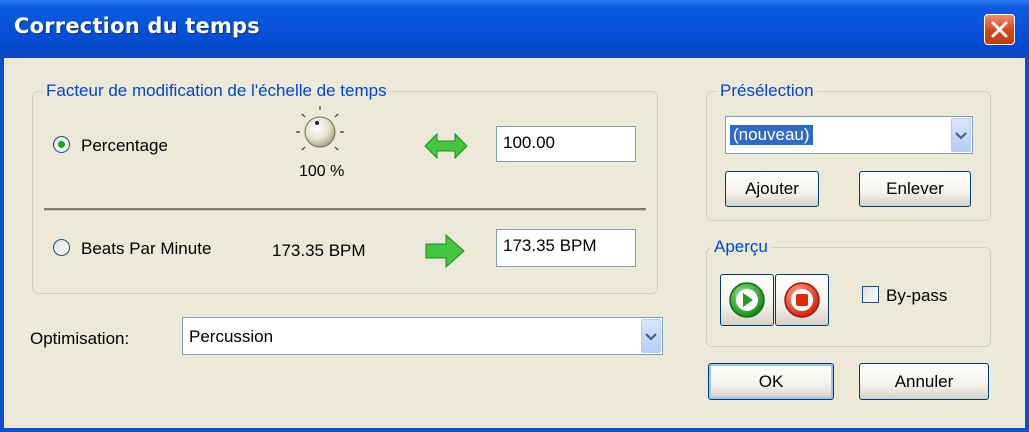  I want to click on percentage-radio, so click(61, 144).